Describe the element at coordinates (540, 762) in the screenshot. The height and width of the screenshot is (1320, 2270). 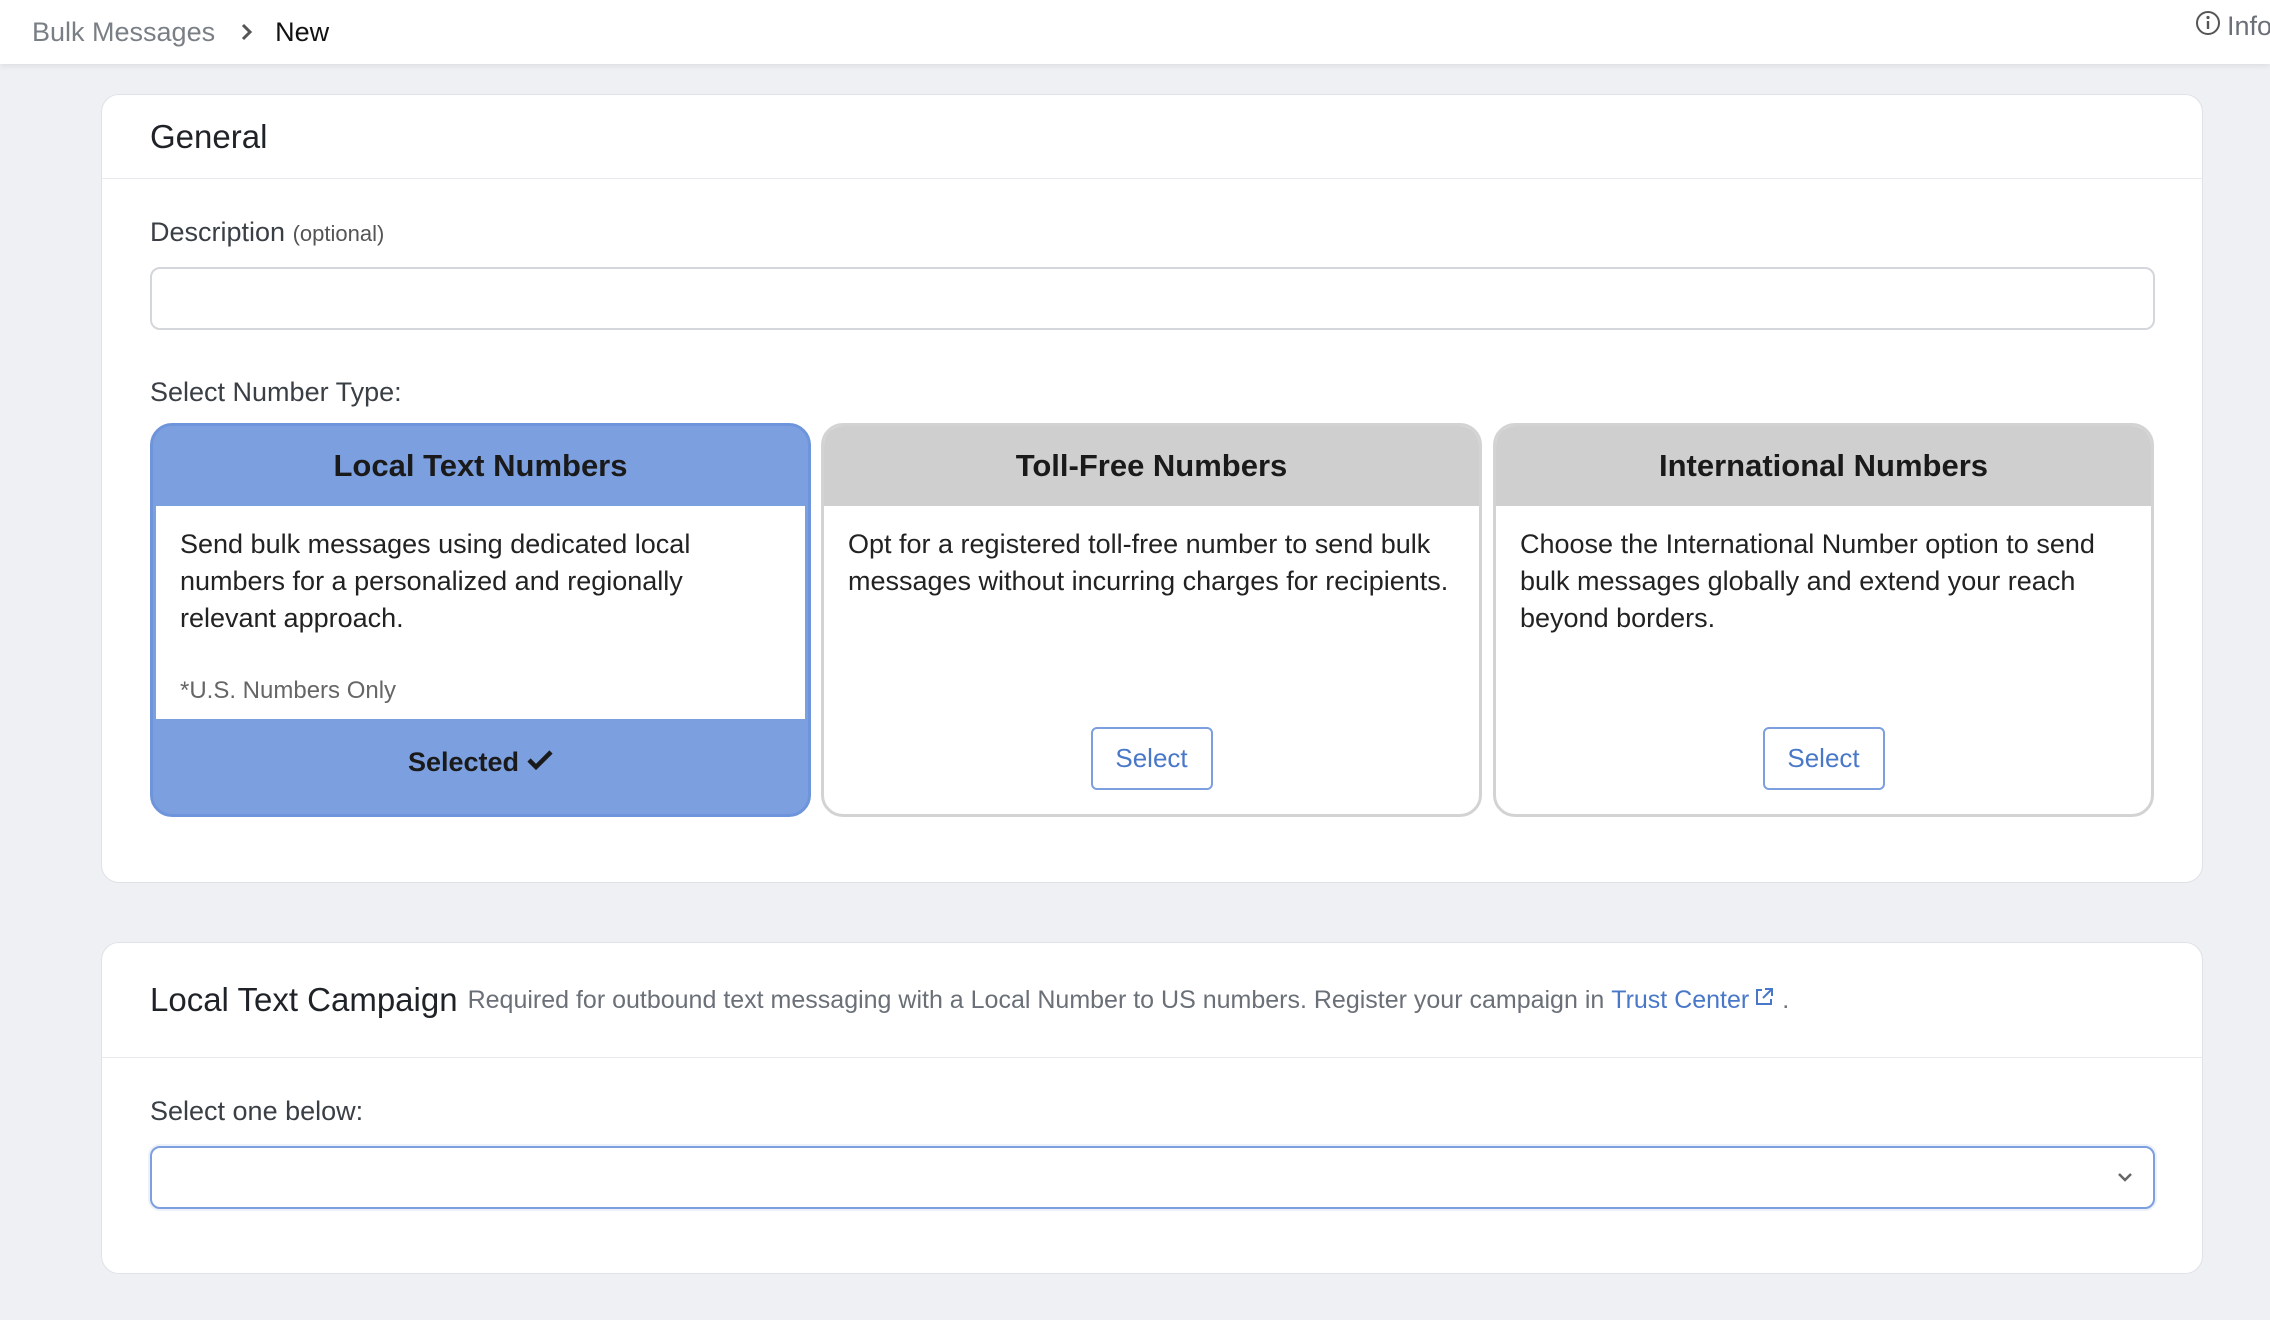
I see `check-icon` at that location.